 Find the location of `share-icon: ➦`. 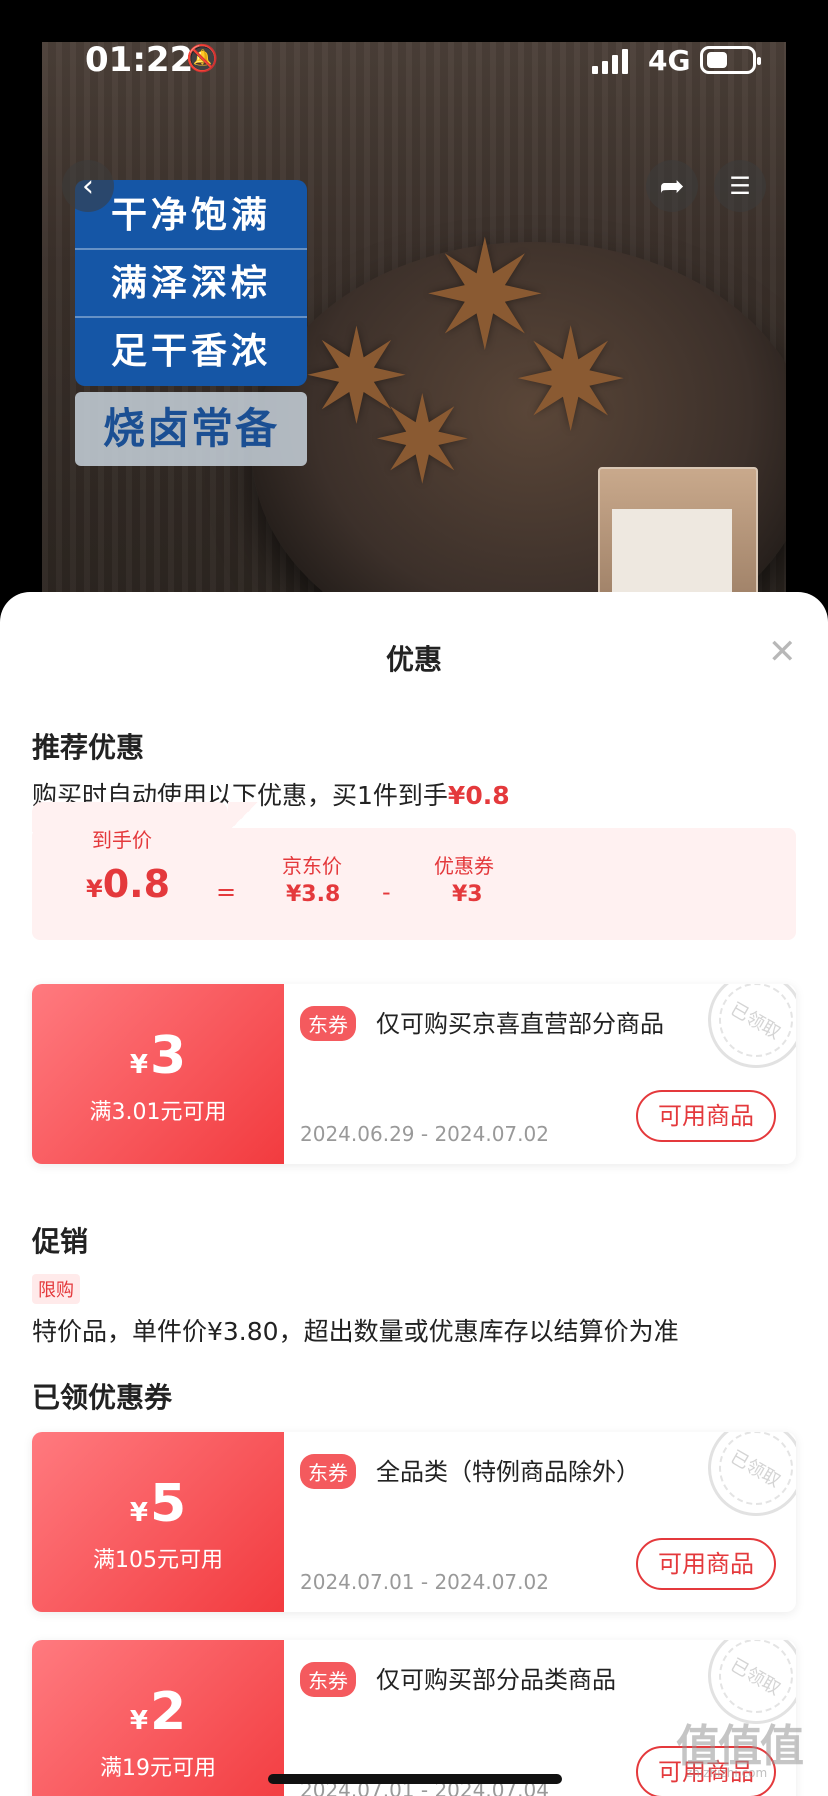

share-icon: ➦ is located at coordinates (672, 186).